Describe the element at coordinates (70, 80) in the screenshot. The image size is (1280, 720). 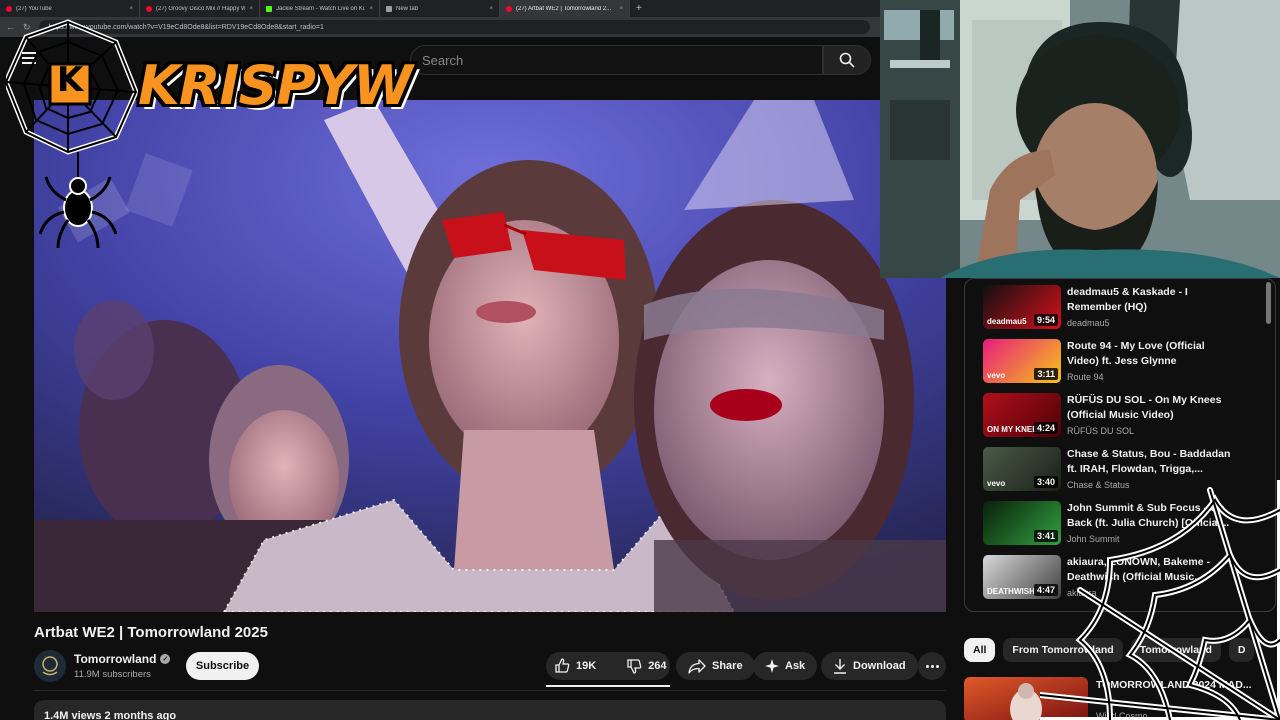
I see `brand-initial: K` at that location.